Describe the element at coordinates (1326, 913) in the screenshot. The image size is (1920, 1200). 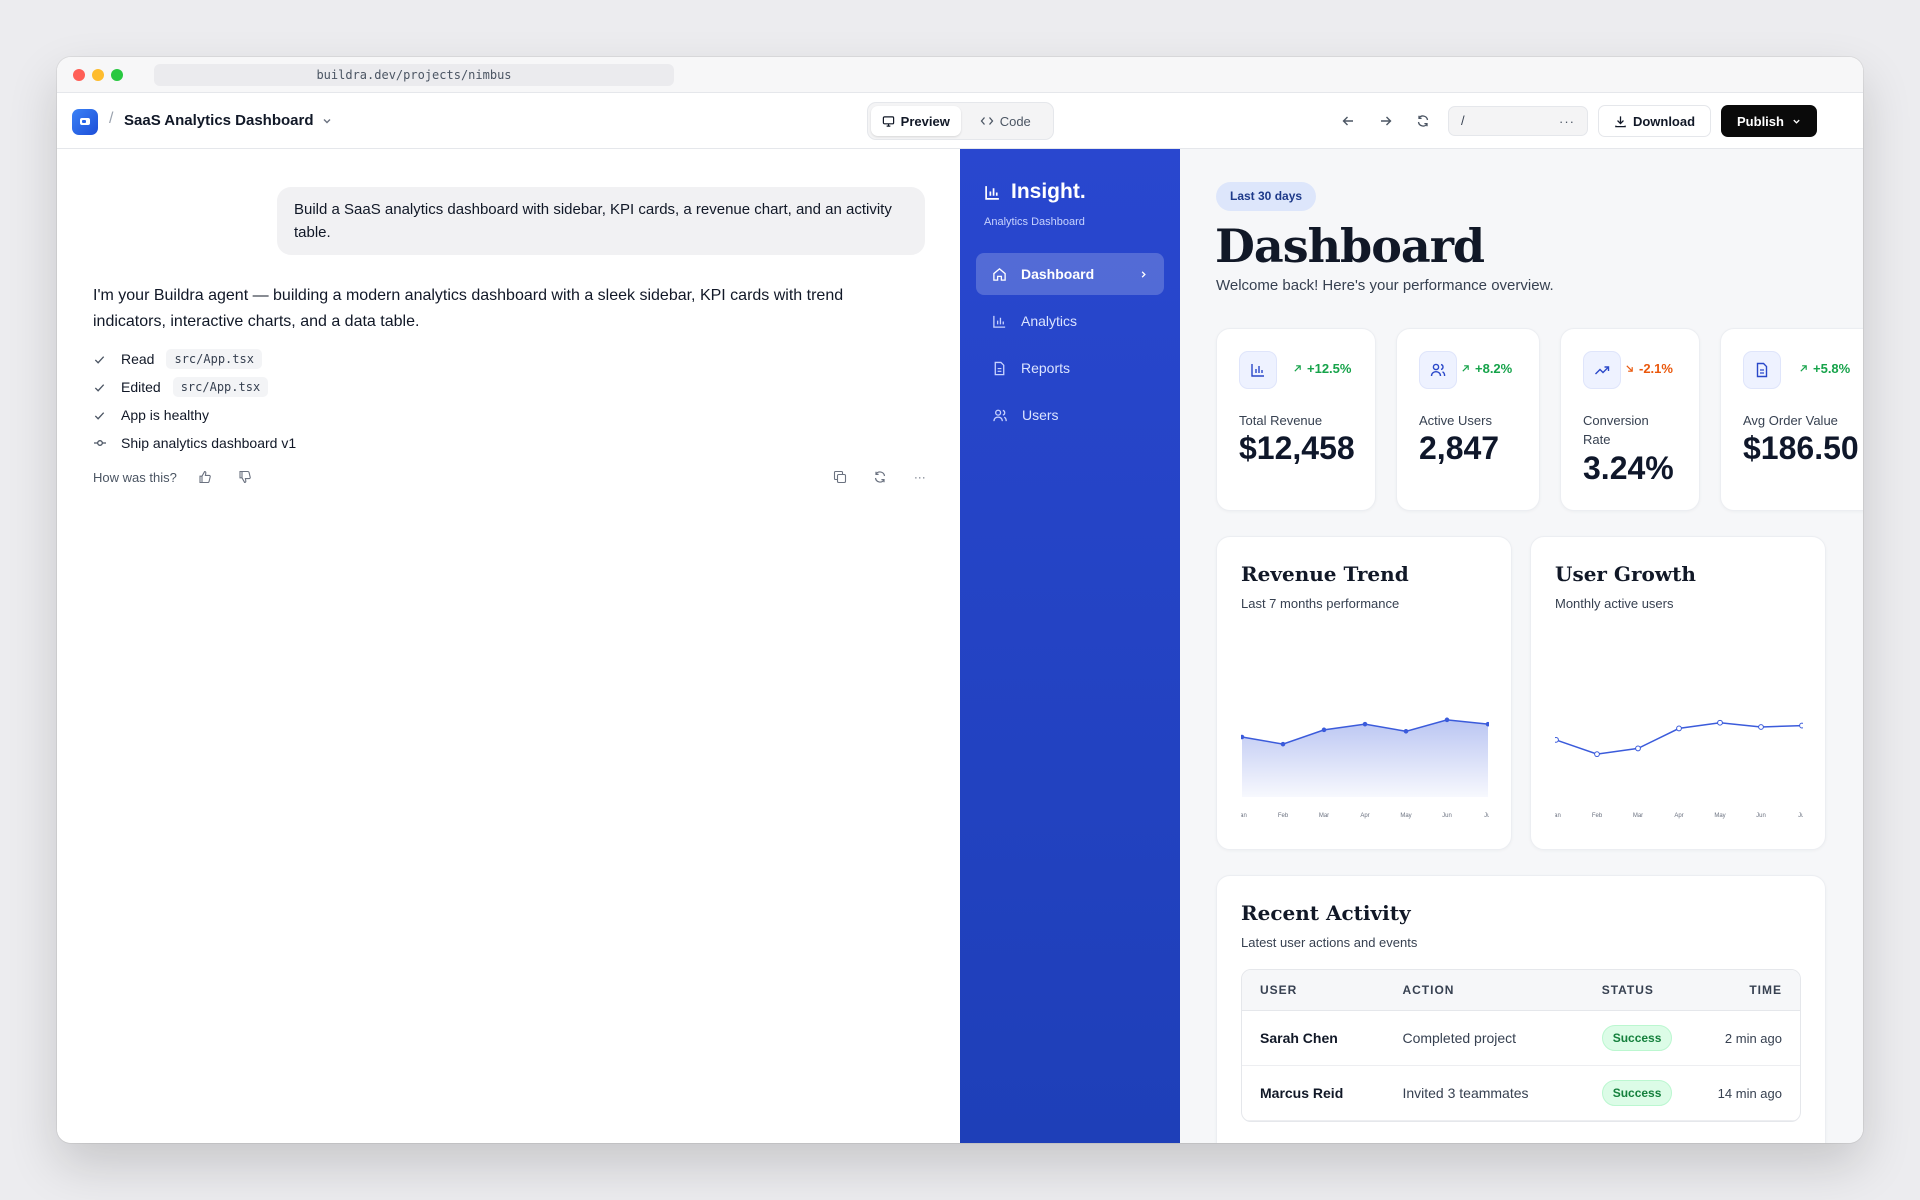
I see `card-title: Recent Activity` at that location.